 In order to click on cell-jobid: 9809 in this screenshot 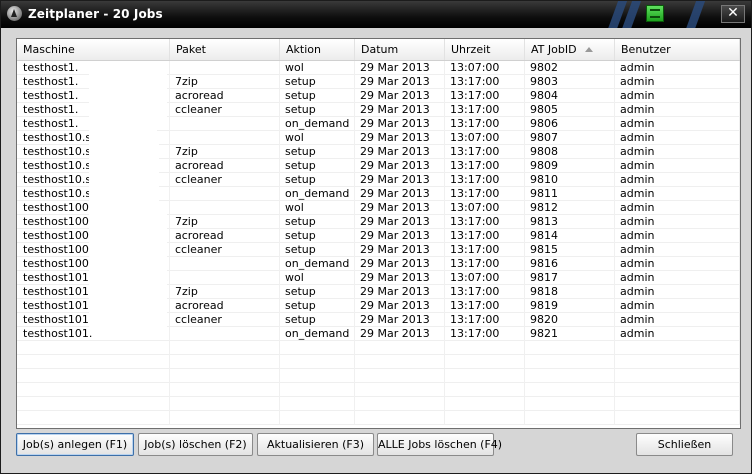, I will do `click(570, 166)`.